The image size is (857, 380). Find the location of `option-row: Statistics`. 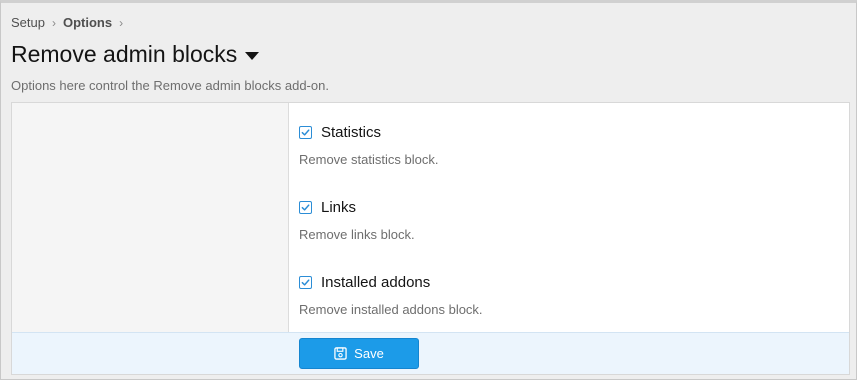

option-row: Statistics is located at coordinates (368, 132).